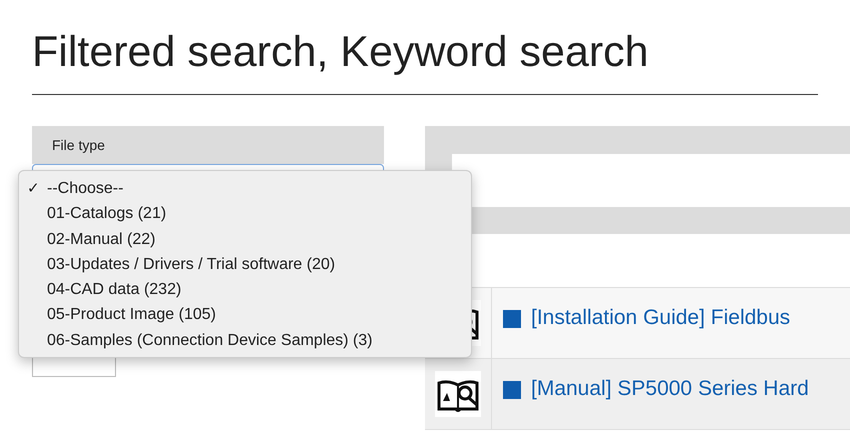 The width and height of the screenshot is (850, 436). Describe the element at coordinates (245, 239) in the screenshot. I see `dropdown-option: 02-Manual (22)` at that location.